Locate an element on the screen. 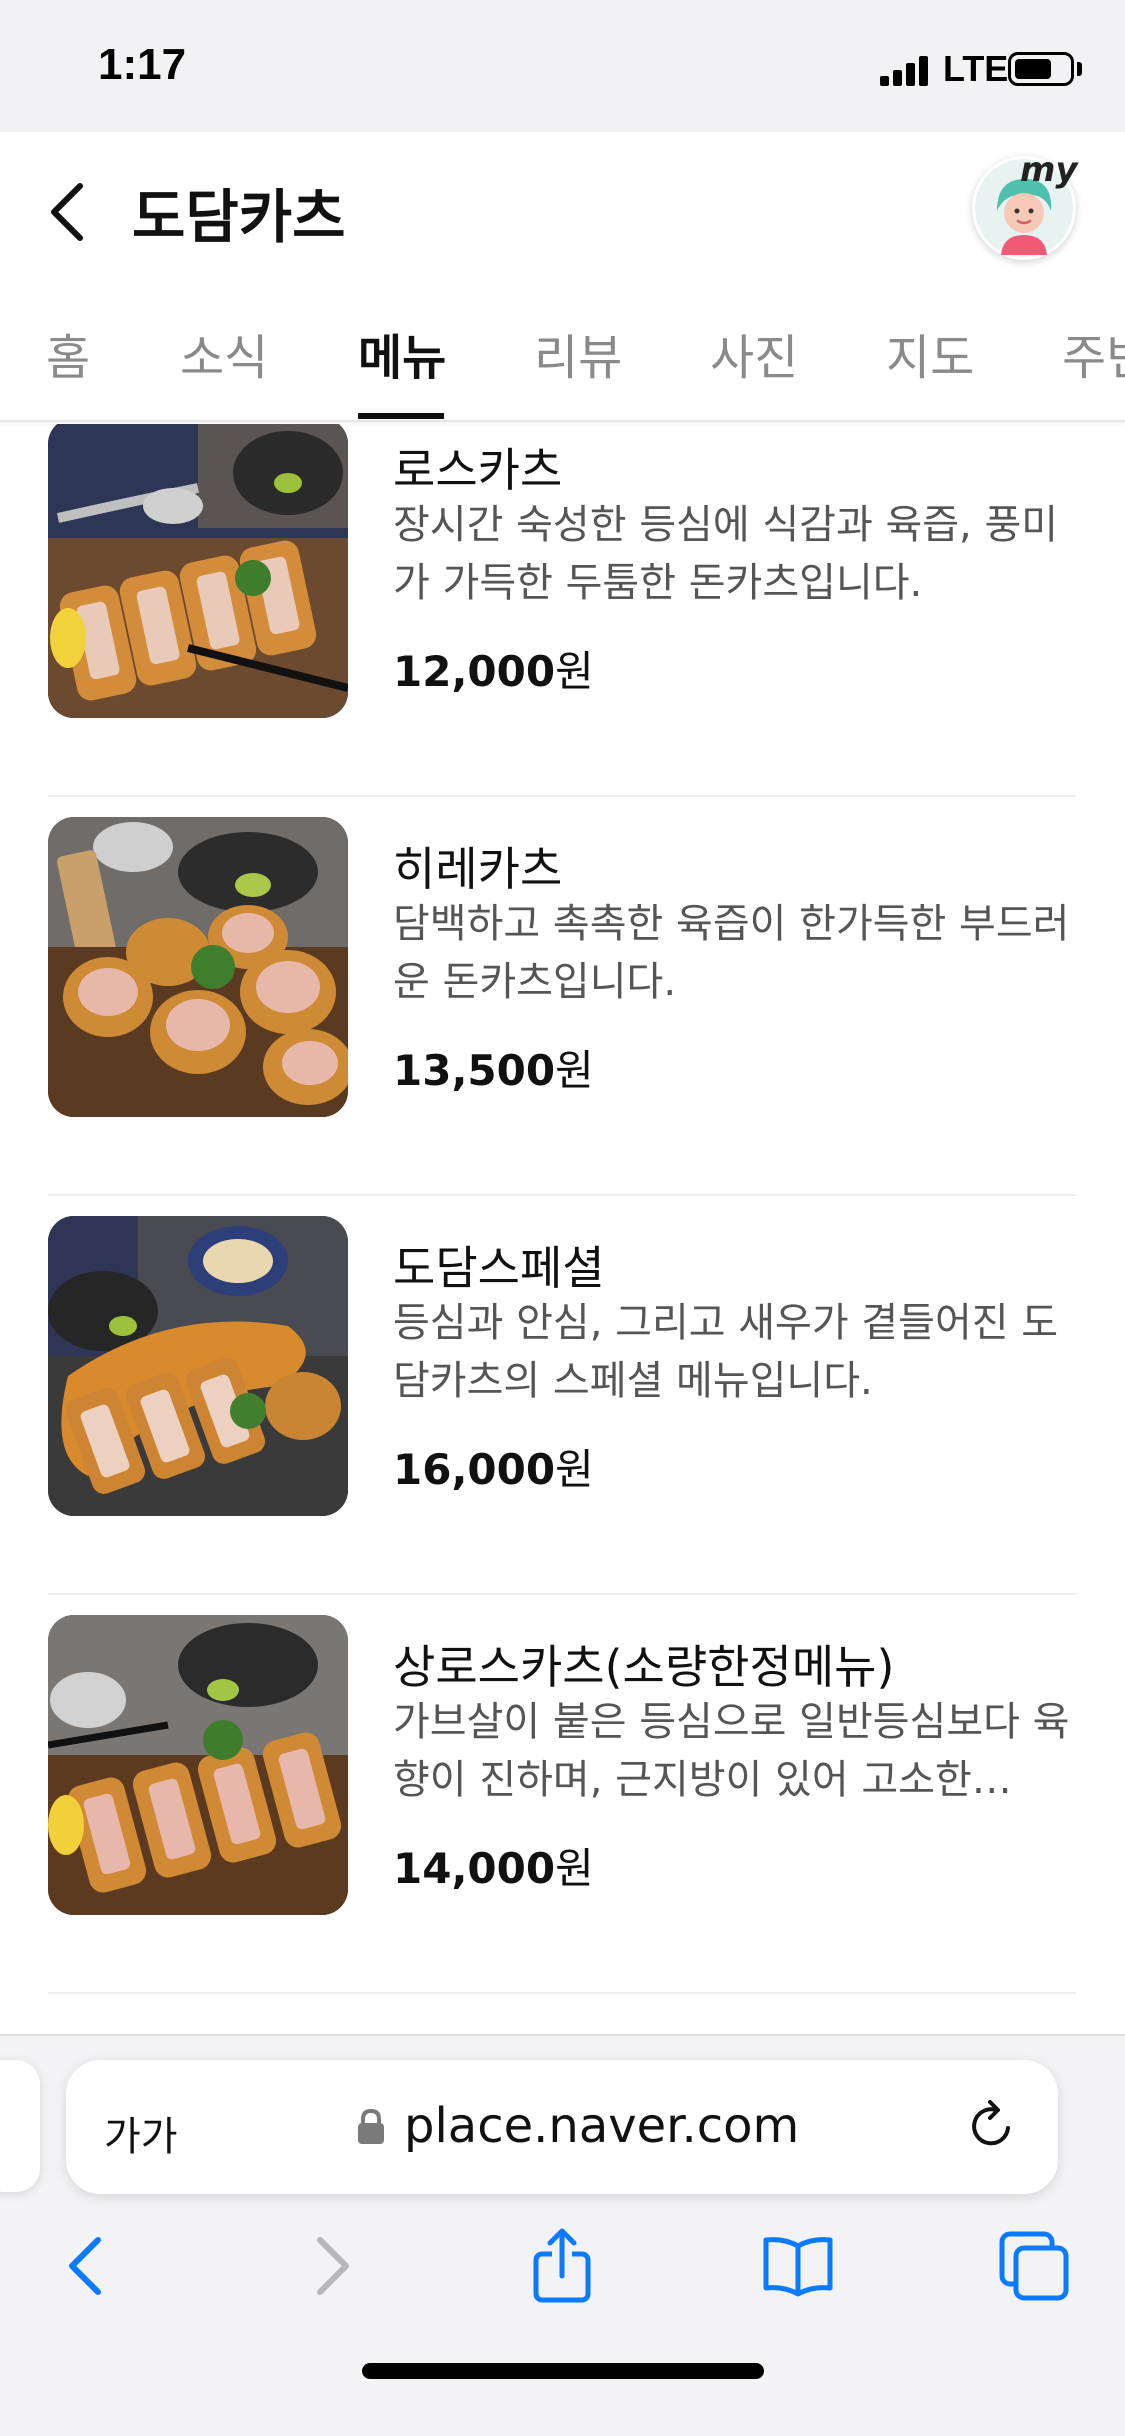 The width and height of the screenshot is (1125, 2436). menu-price: 14,000원 is located at coordinates (493, 1865).